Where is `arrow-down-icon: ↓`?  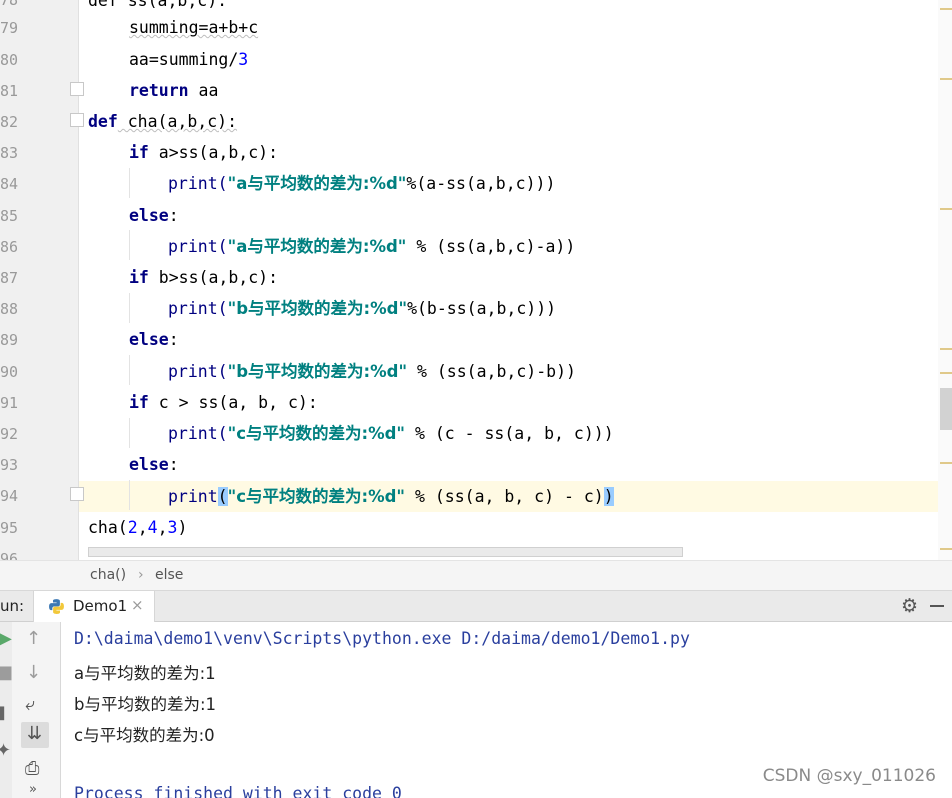 arrow-down-icon: ↓ is located at coordinates (33, 672).